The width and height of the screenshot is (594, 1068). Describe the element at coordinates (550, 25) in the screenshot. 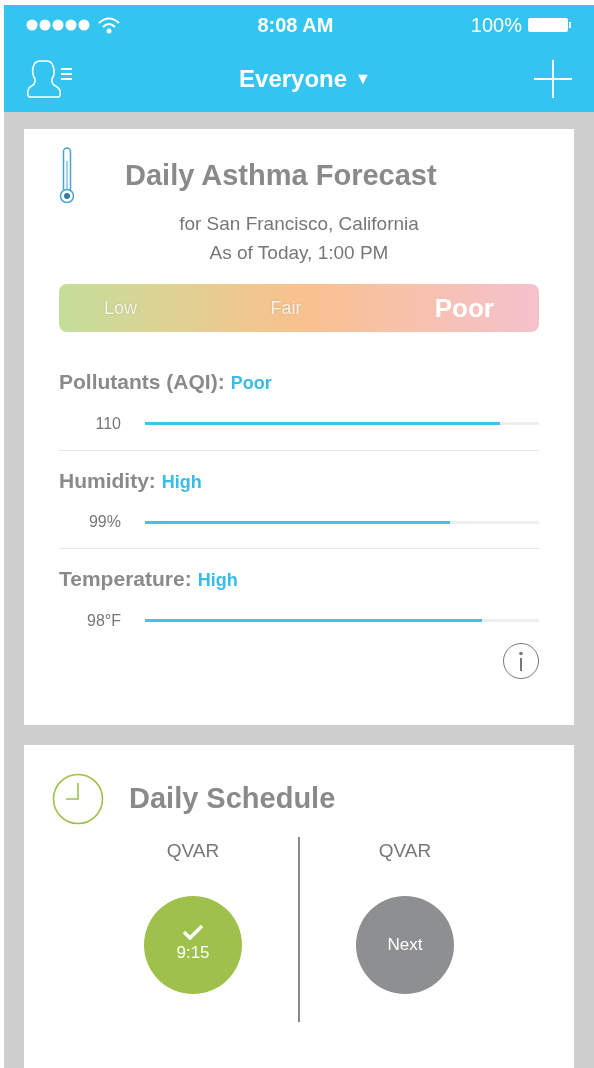

I see `battery-icon` at that location.